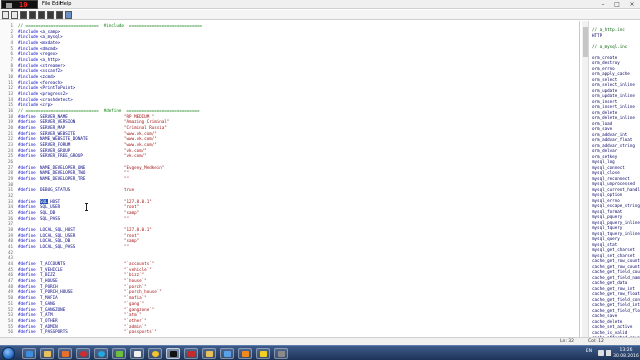  Describe the element at coordinates (616, 222) in the screenshot. I see `panel-function-item: mysql_pquery_inline` at that location.